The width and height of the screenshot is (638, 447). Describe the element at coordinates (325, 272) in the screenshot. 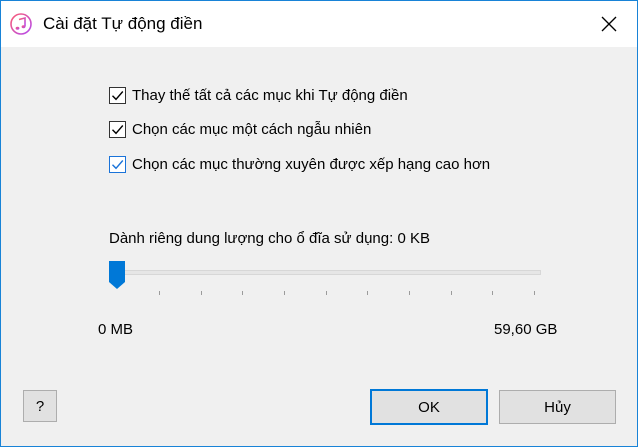

I see `disk-reserve-slider-track` at that location.